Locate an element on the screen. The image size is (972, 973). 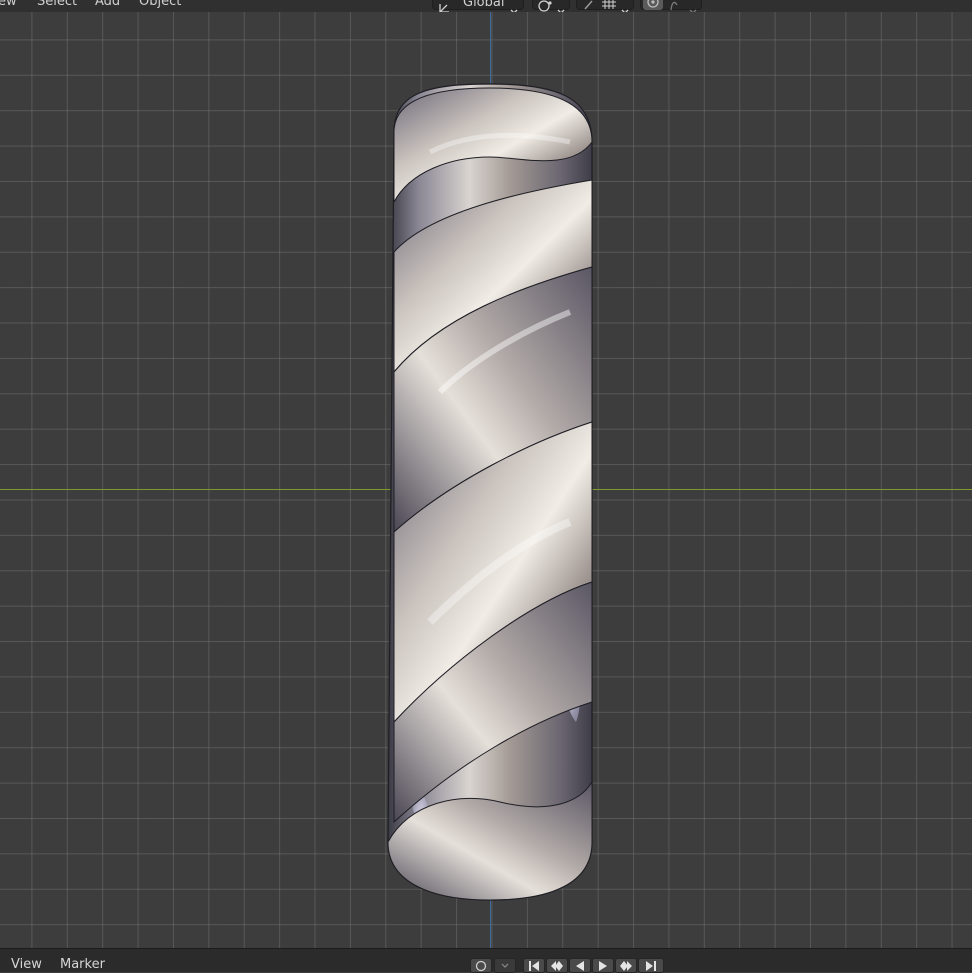
keying-options-dropdown is located at coordinates (505, 965).